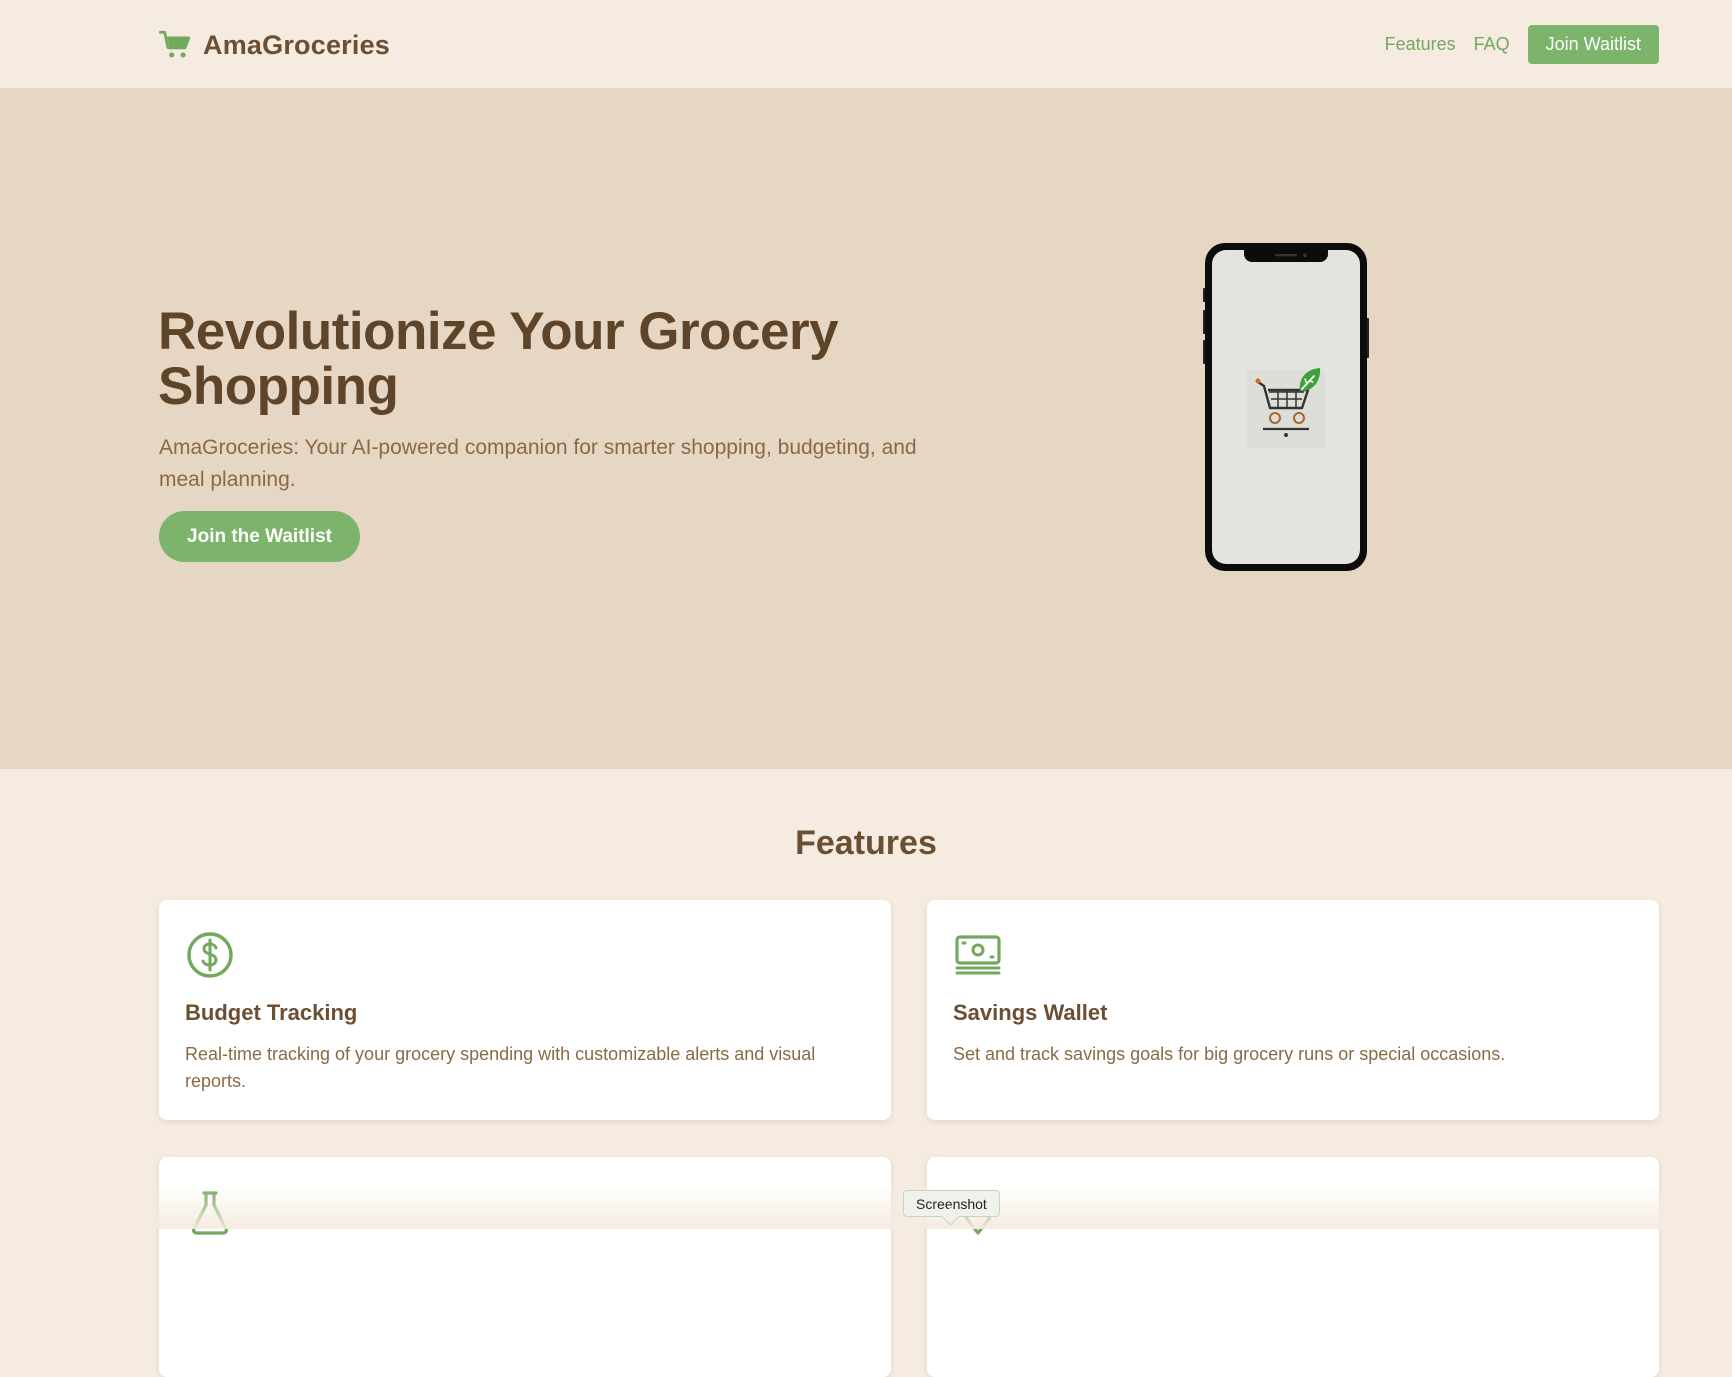 The height and width of the screenshot is (1377, 1732). What do you see at coordinates (296, 44) in the screenshot?
I see `brand-name: AmaGroceries` at bounding box center [296, 44].